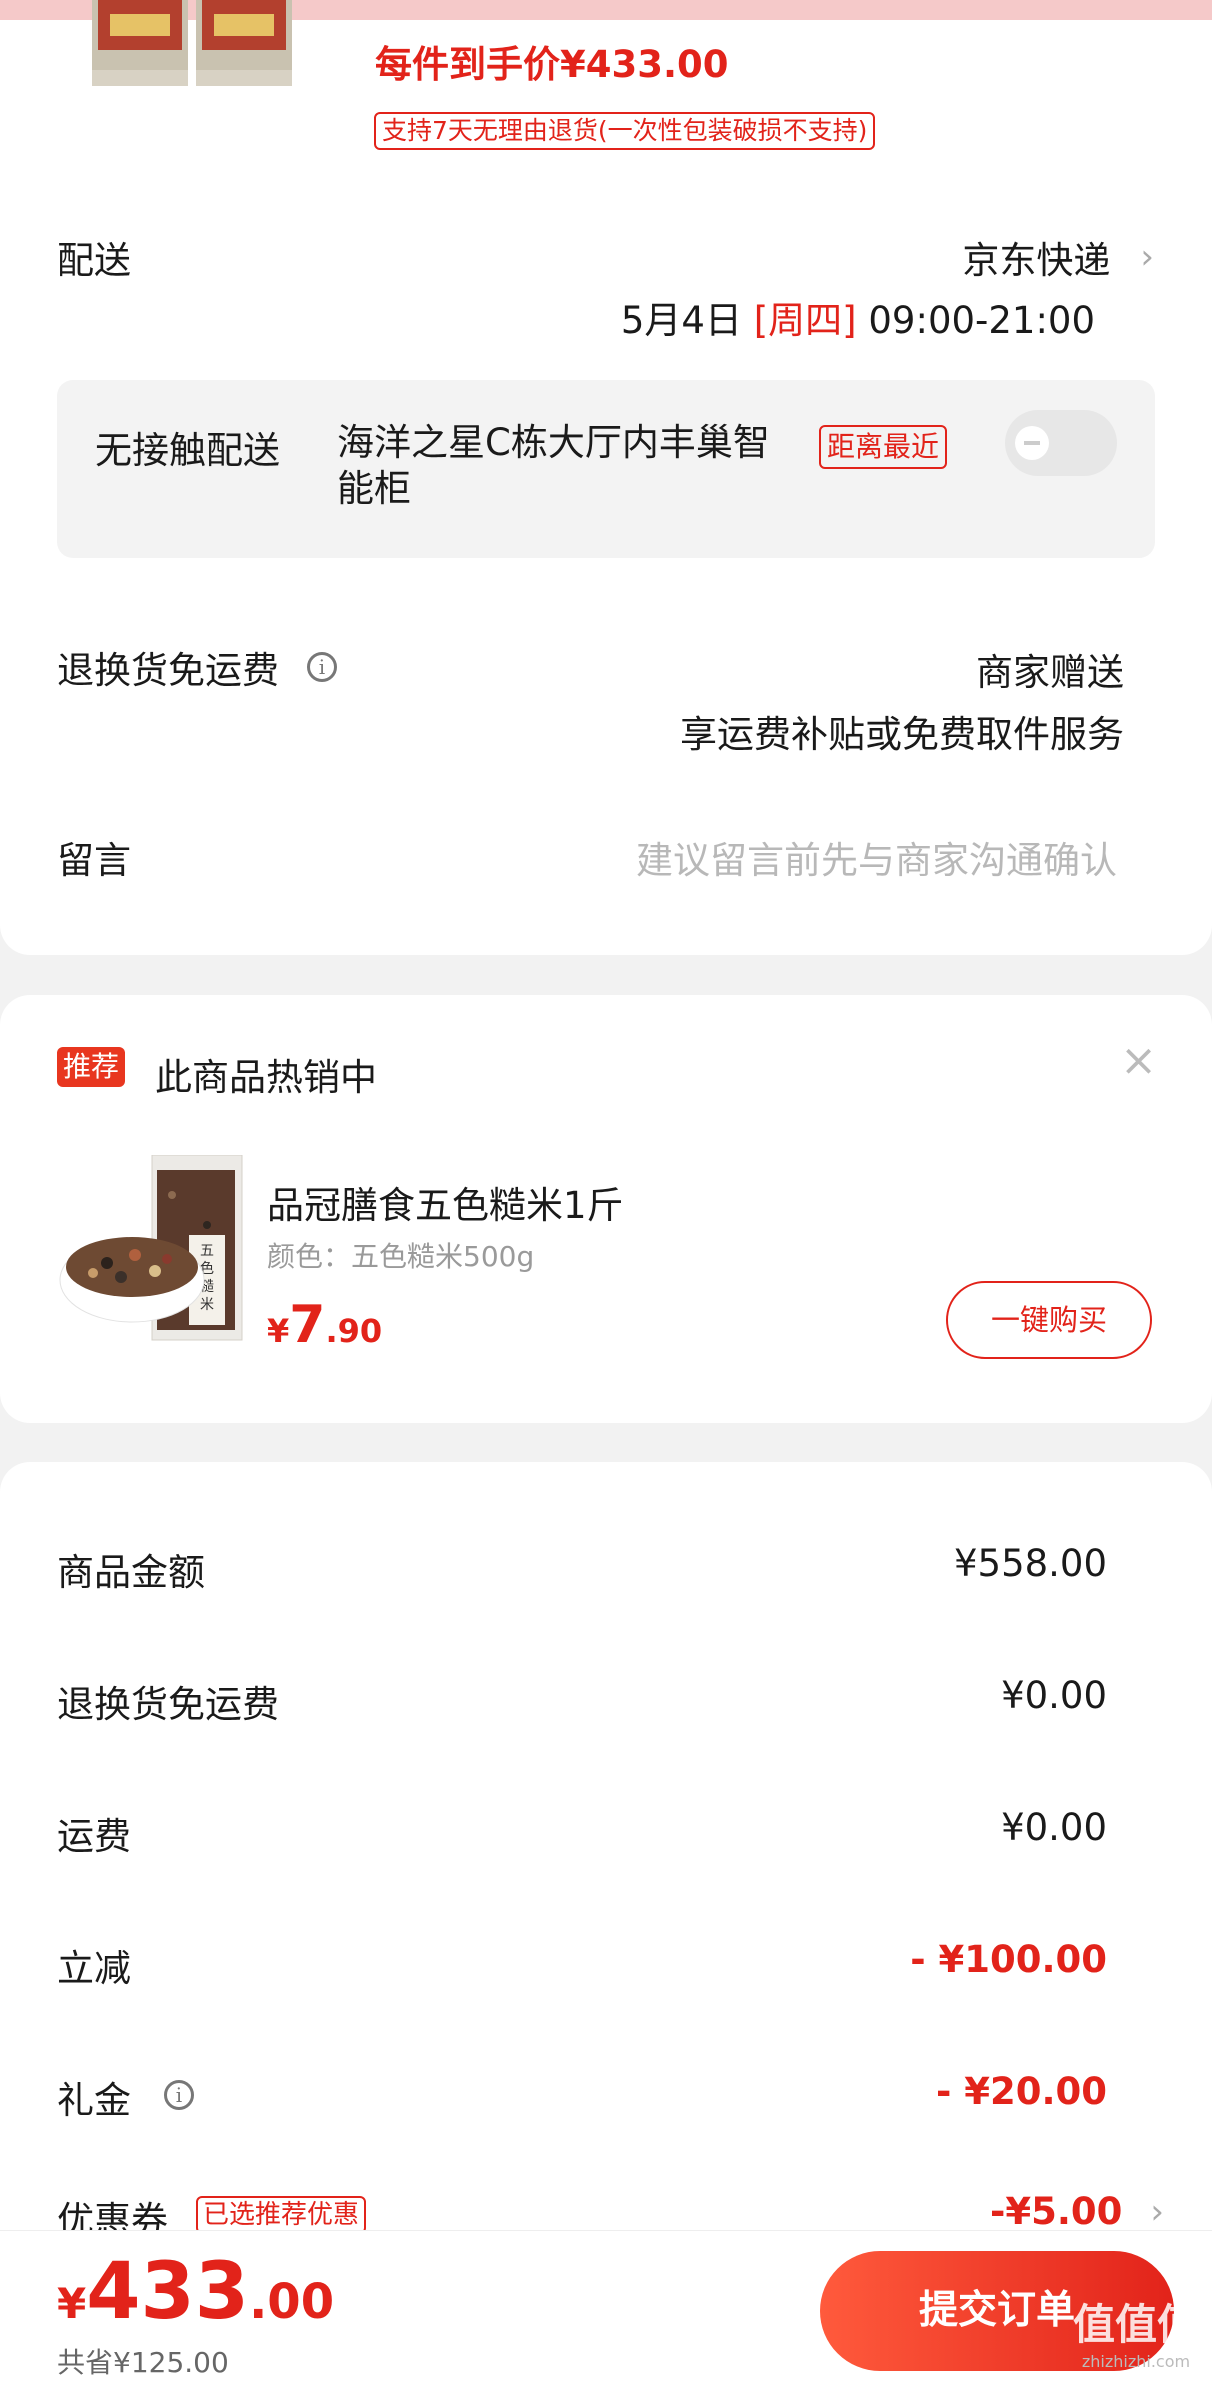 The height and width of the screenshot is (2387, 1212). What do you see at coordinates (168, 670) in the screenshot?
I see `return-shipping-label: 退换货免运费` at bounding box center [168, 670].